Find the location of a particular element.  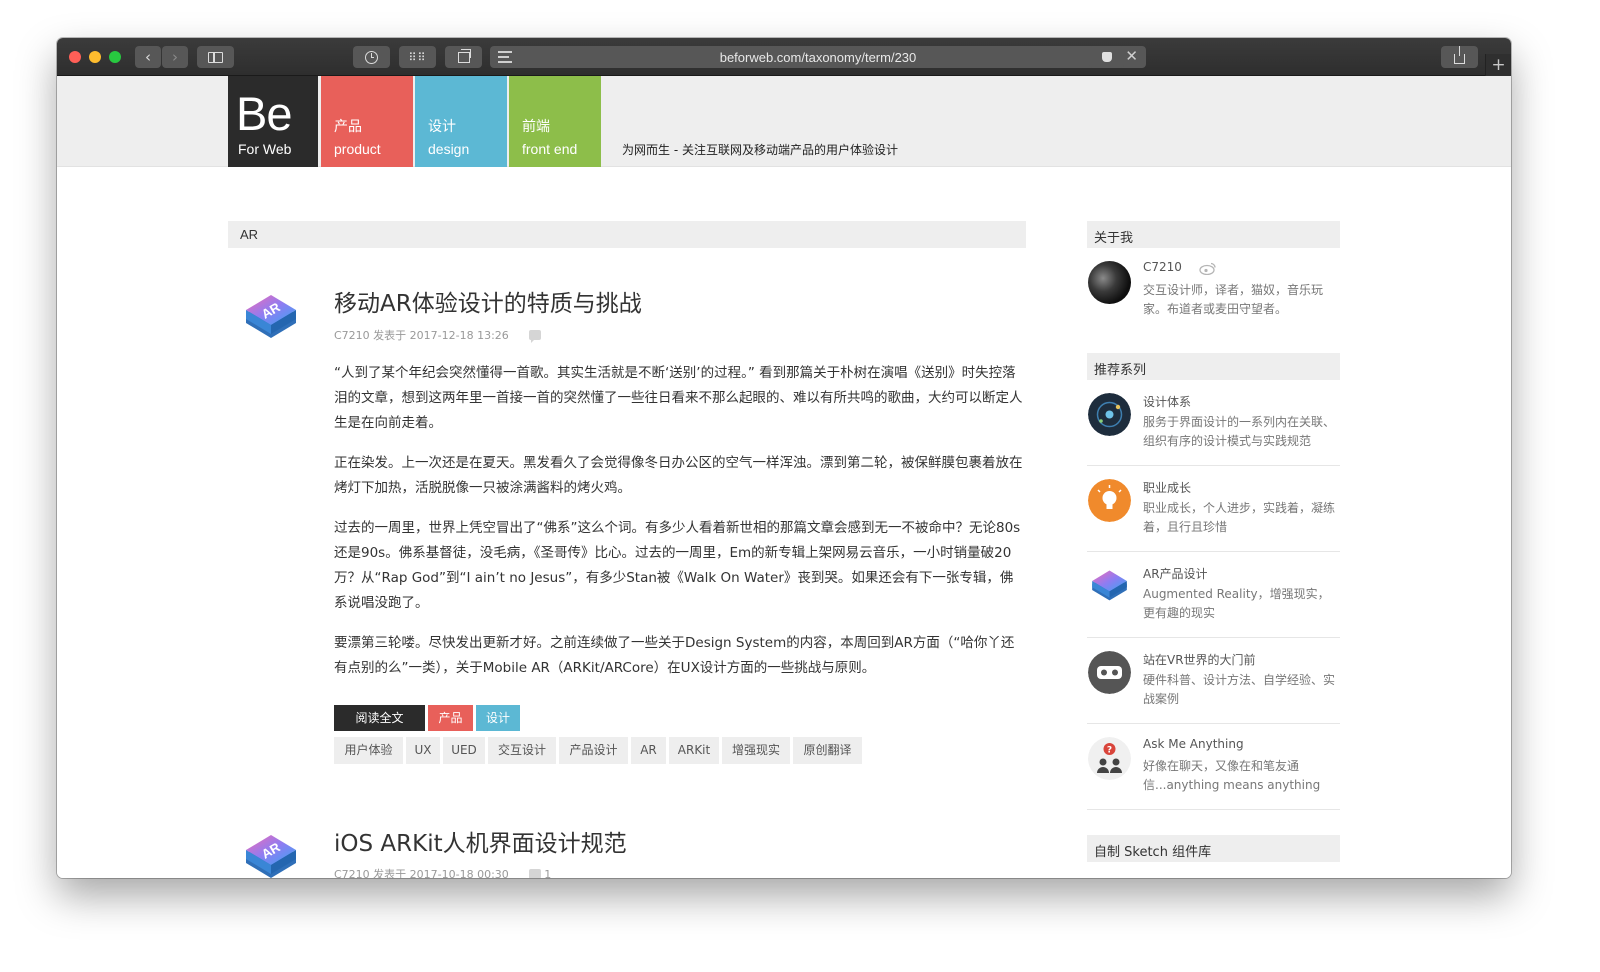

series-item-ar: AR产品设计 Augmented Reality，增强现实，更有趣的现实 is located at coordinates (1213, 595).